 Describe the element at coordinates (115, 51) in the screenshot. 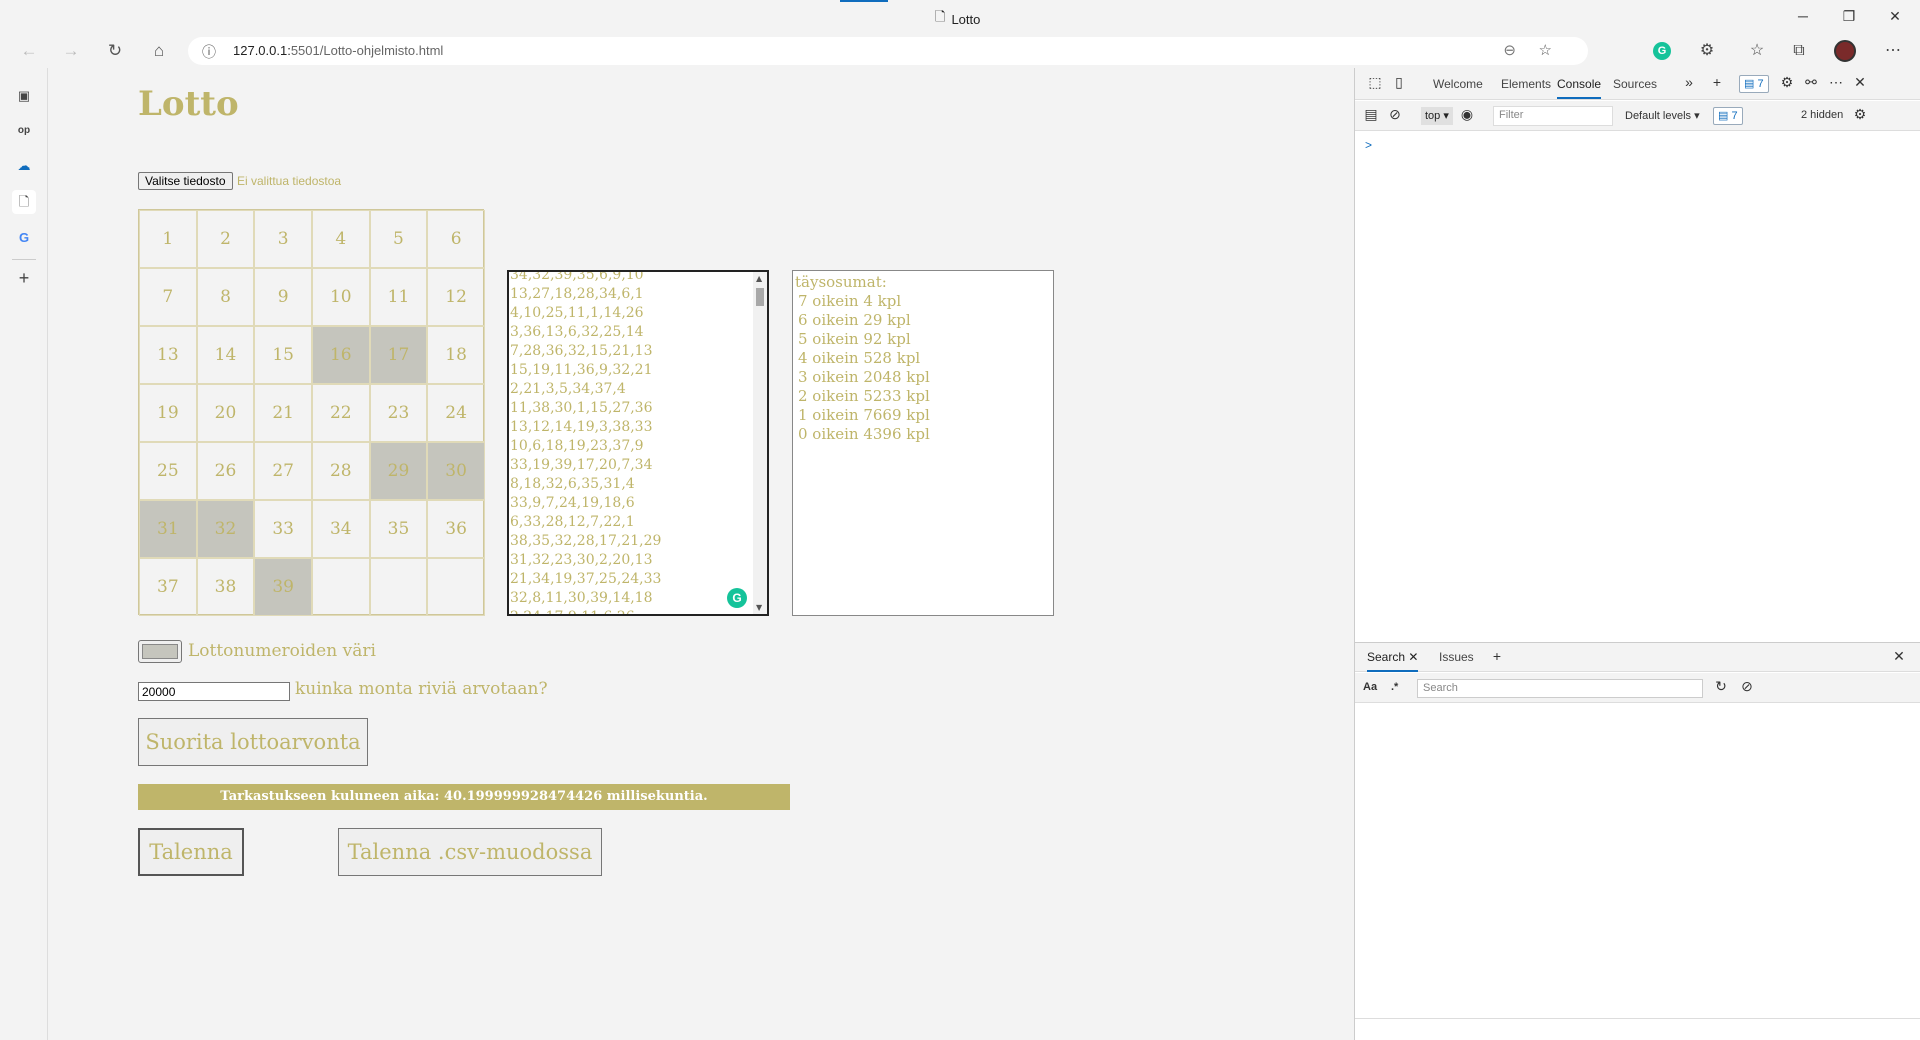

I see `refresh-icon: ↻` at that location.